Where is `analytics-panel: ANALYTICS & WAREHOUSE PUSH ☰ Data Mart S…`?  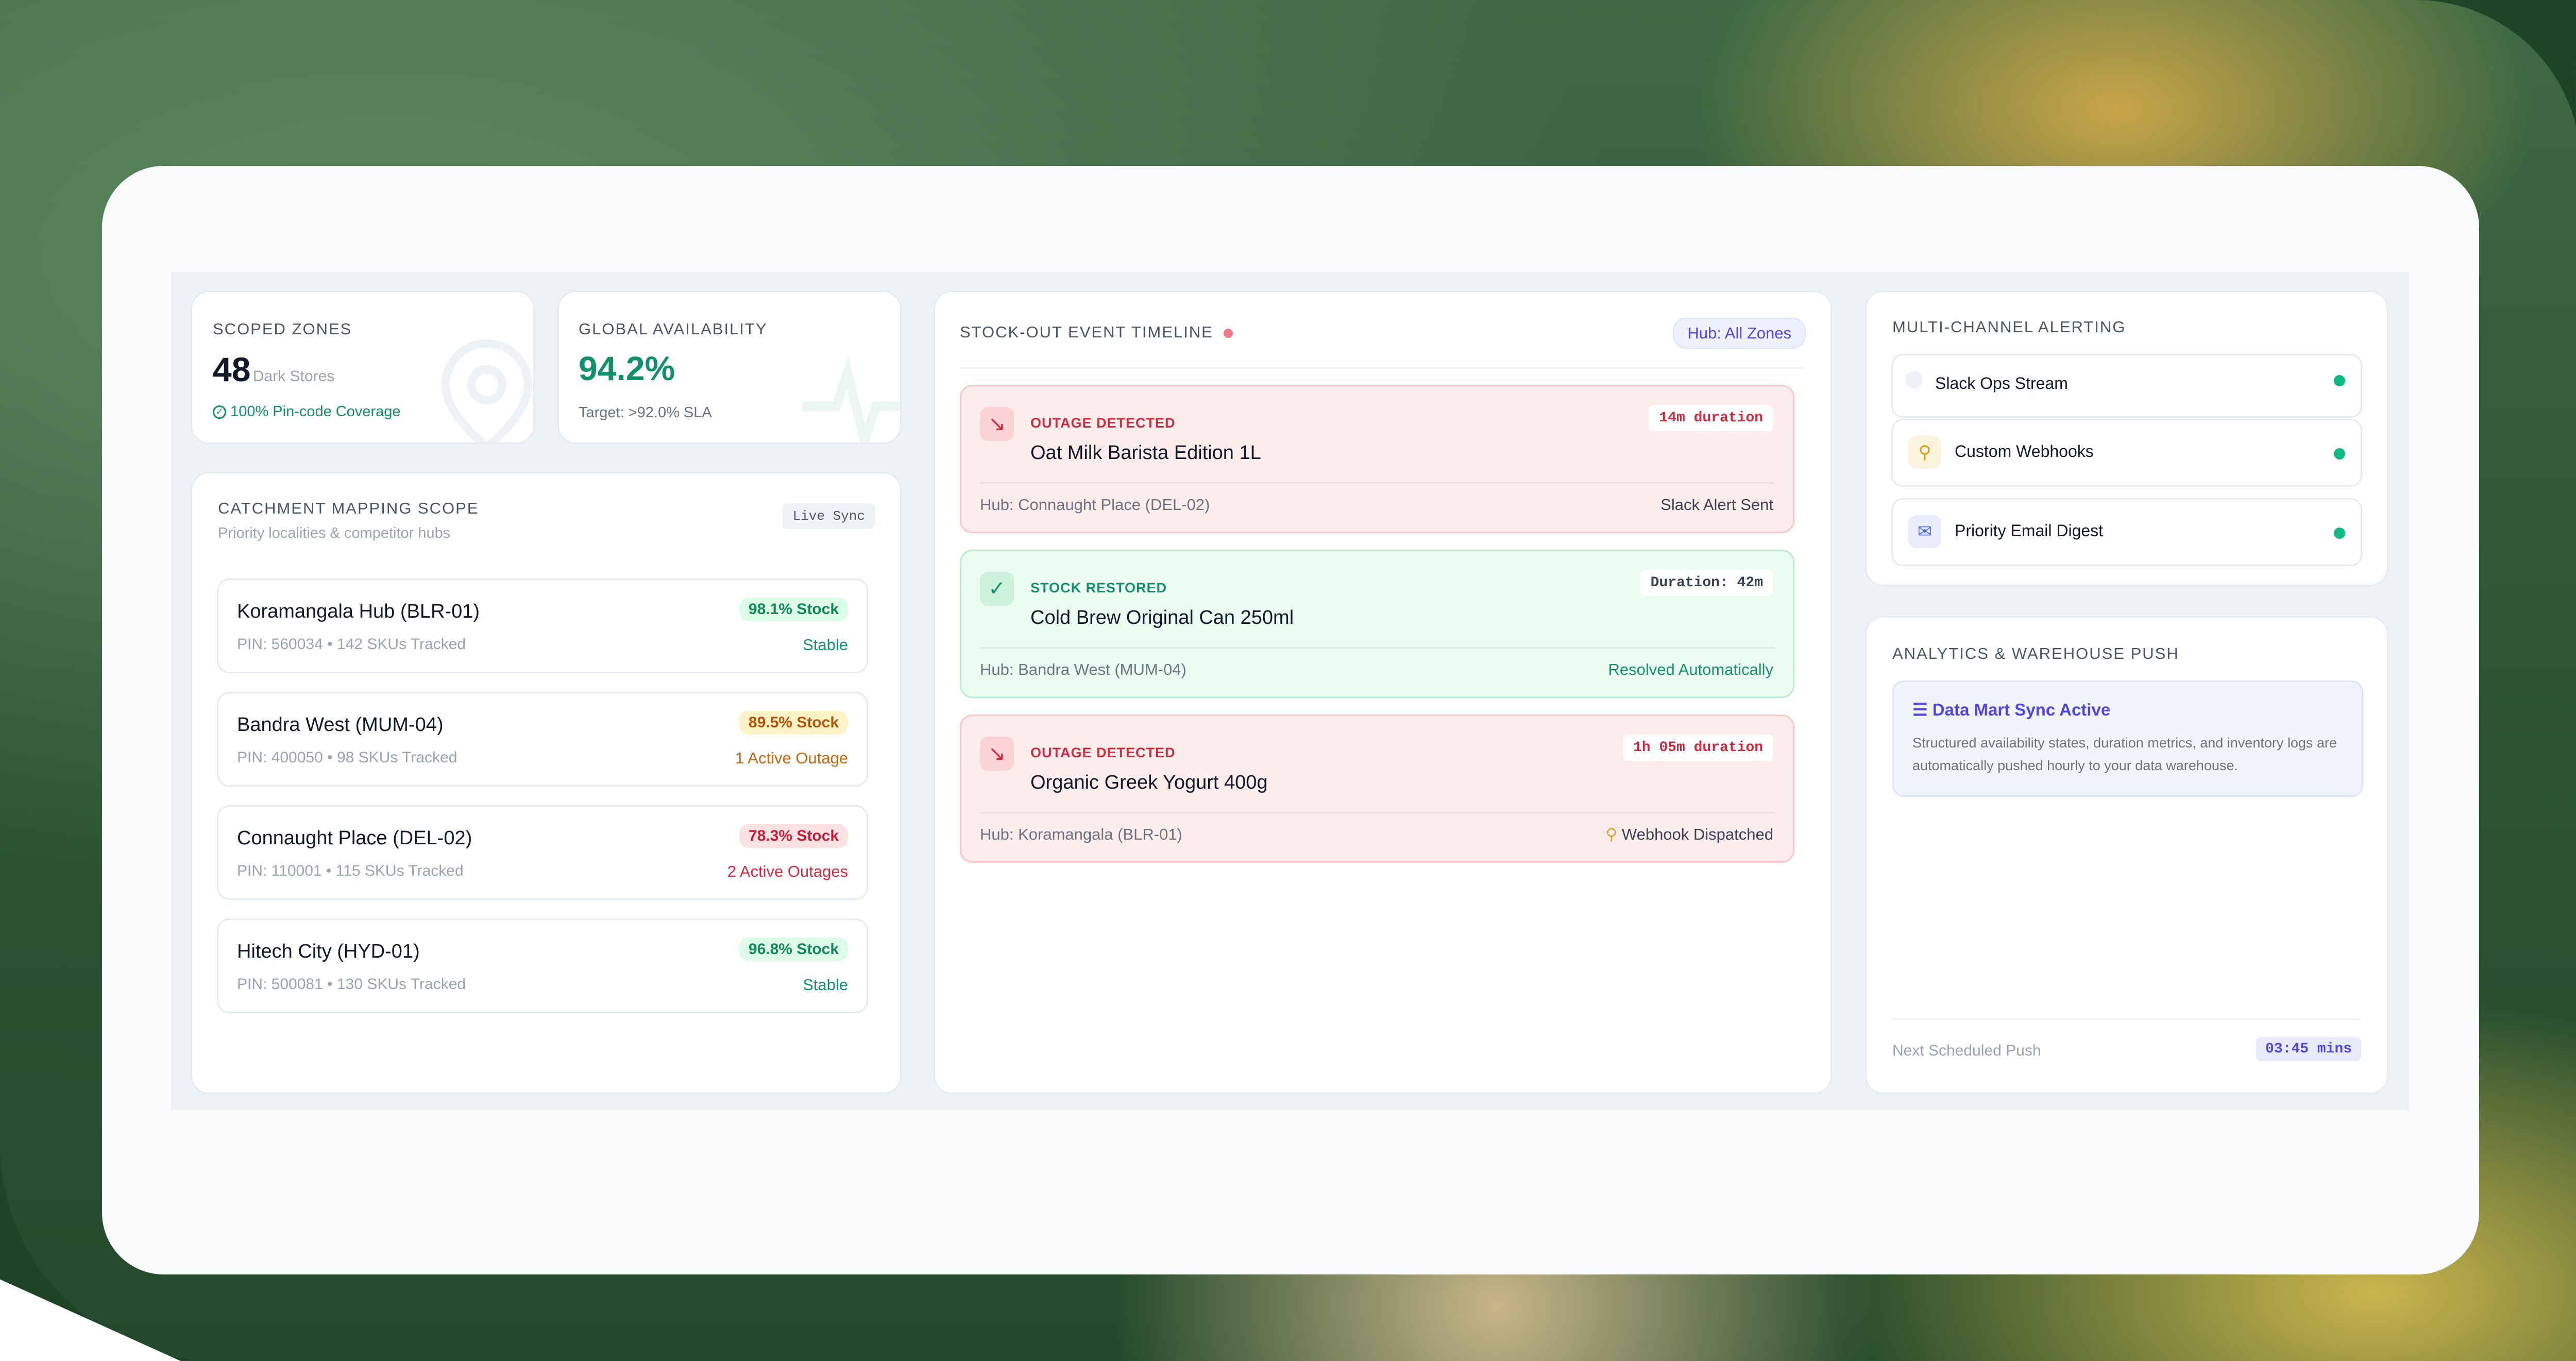
analytics-panel: ANALYTICS & WAREHOUSE PUSH ☰ Data Mart S… is located at coordinates (2126, 855).